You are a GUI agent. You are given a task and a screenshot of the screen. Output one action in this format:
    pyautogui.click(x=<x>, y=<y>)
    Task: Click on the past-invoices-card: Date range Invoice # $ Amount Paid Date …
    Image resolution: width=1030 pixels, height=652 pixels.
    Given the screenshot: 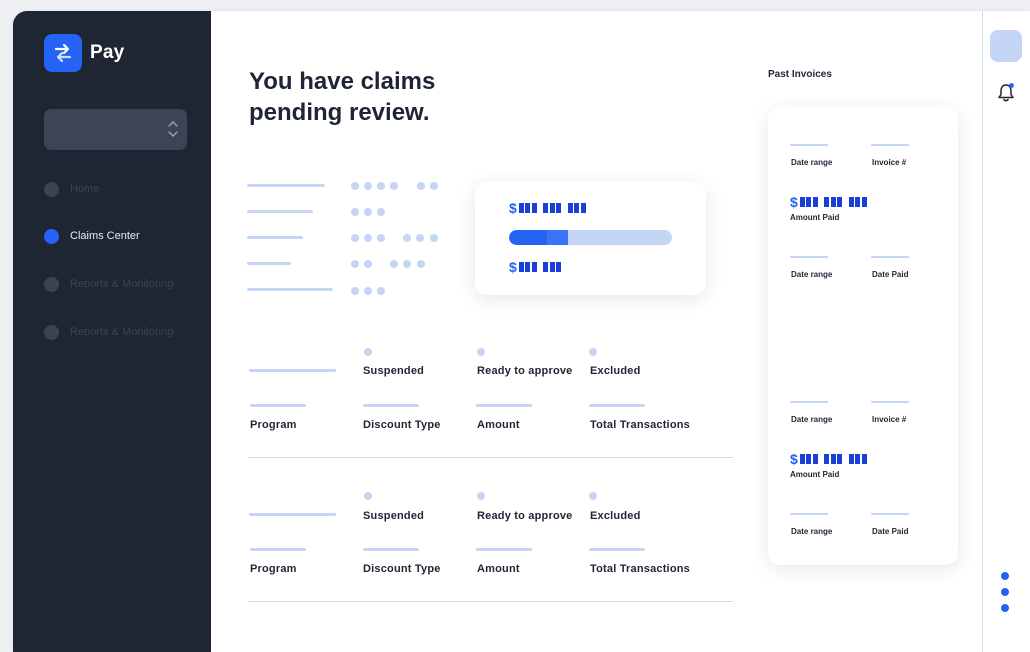 What is the action you would take?
    pyautogui.click(x=863, y=336)
    